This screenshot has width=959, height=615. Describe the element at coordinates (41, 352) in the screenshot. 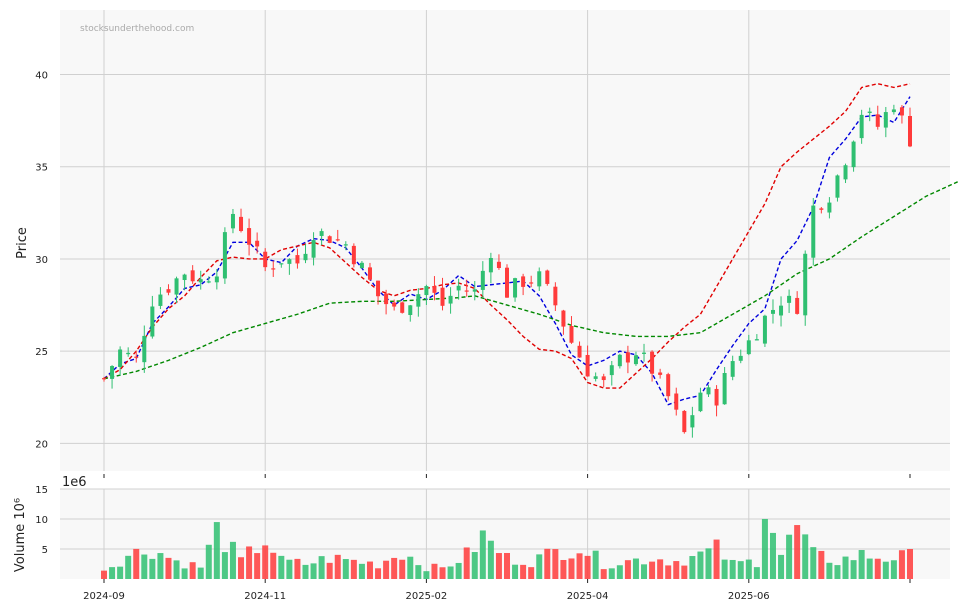

I see `price-tick-label: 25` at that location.